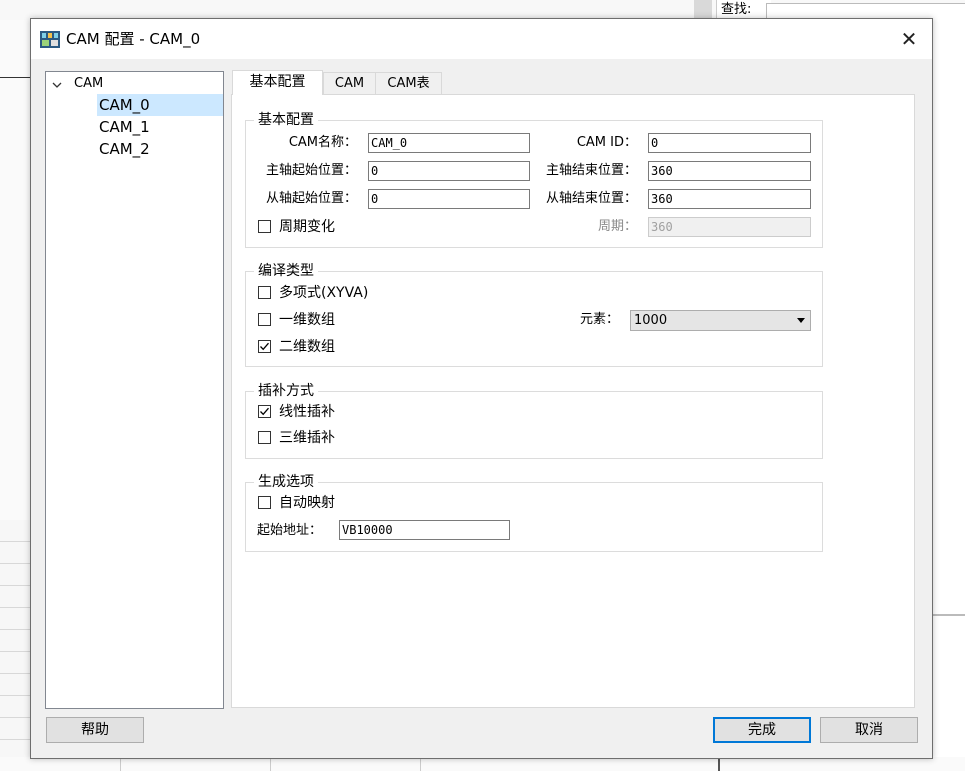 The height and width of the screenshot is (771, 965). I want to click on tree-item-cam-2: CAM_2, so click(160, 149).